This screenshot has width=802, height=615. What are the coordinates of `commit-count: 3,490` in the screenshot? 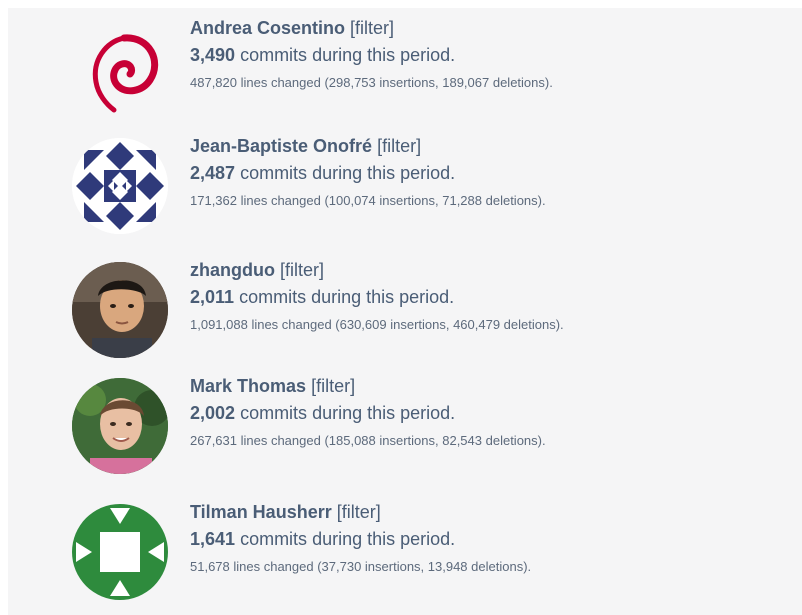 It's located at (213, 55).